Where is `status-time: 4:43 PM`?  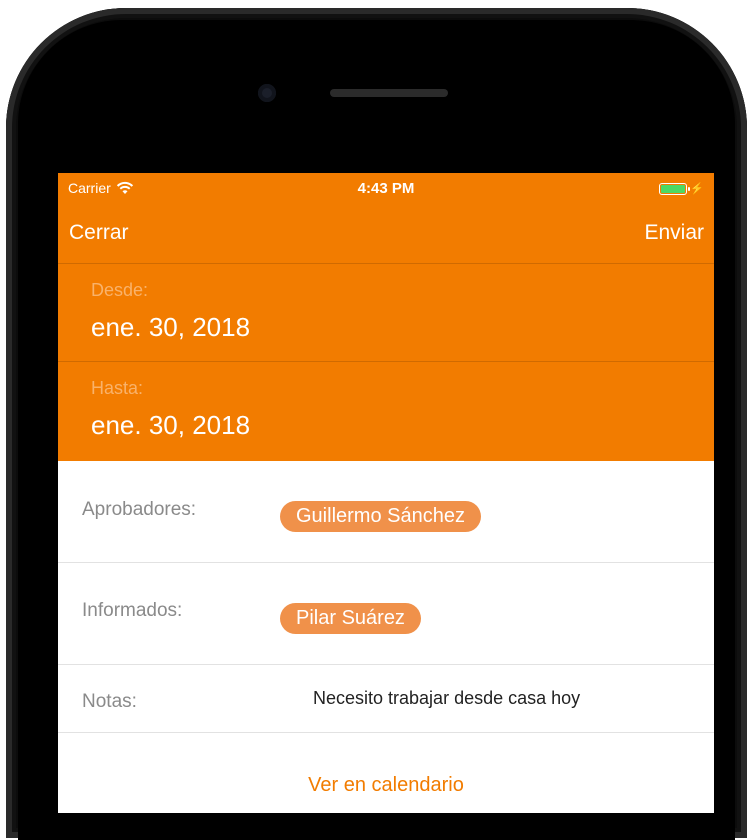
status-time: 4:43 PM is located at coordinates (386, 188).